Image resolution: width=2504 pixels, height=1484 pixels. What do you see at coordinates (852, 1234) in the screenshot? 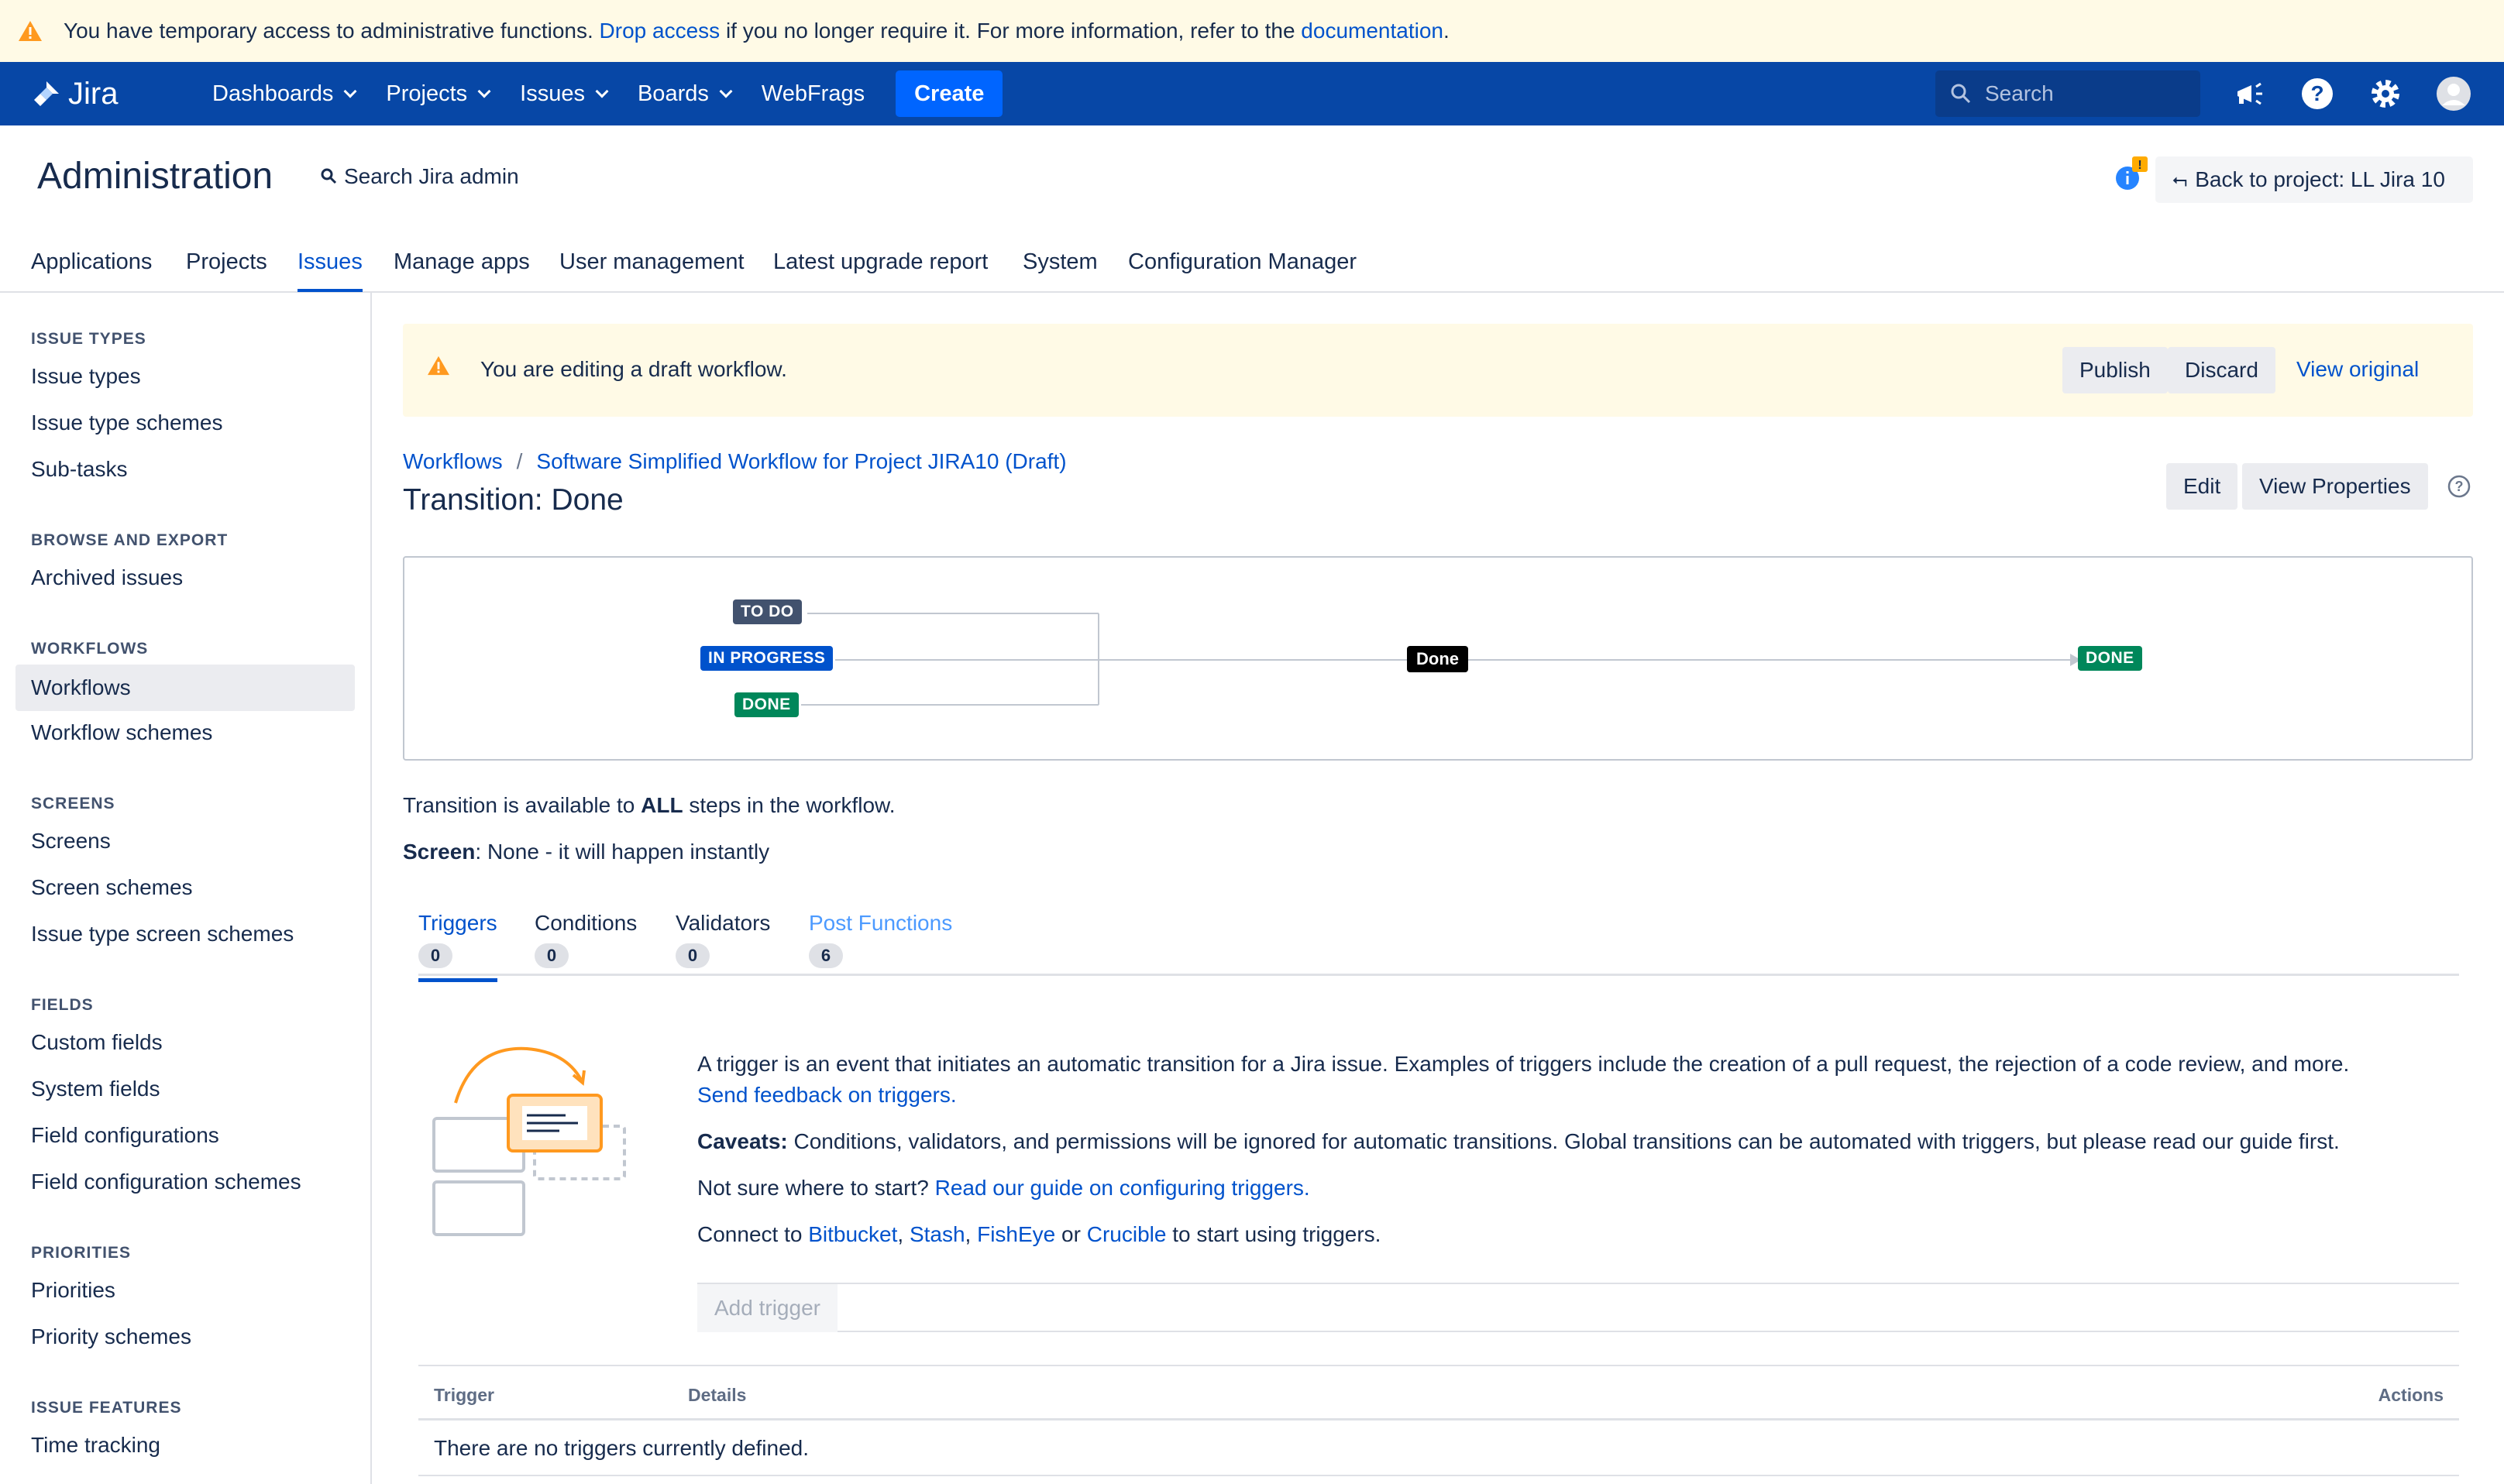
I see `bitbucket-link: Bitbucket` at bounding box center [852, 1234].